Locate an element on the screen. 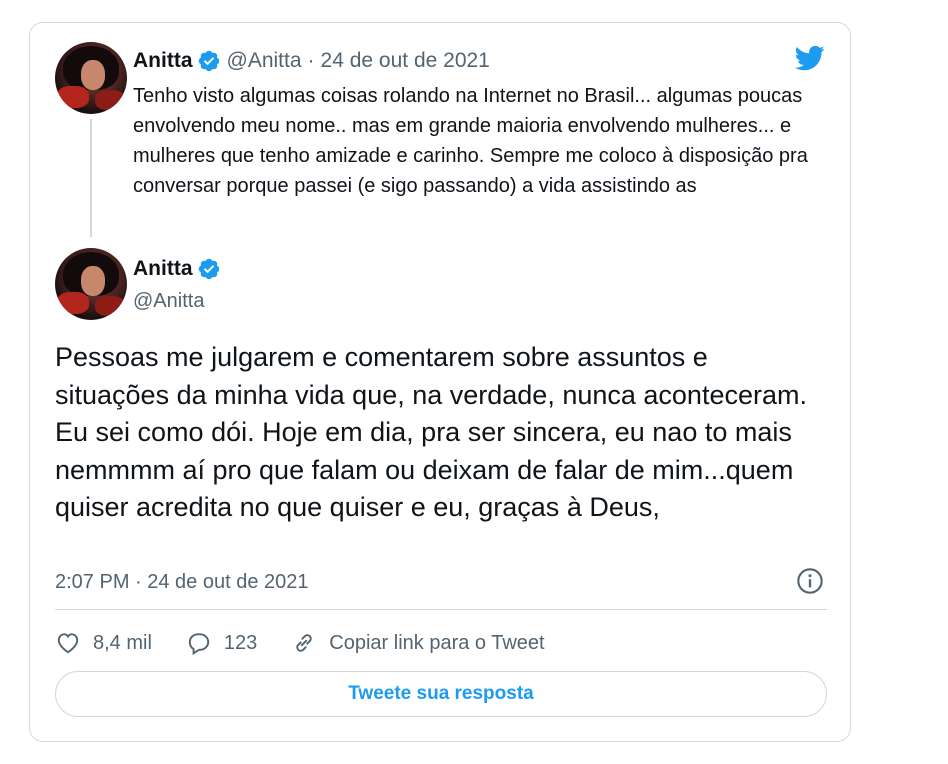  heart-icon is located at coordinates (68, 643).